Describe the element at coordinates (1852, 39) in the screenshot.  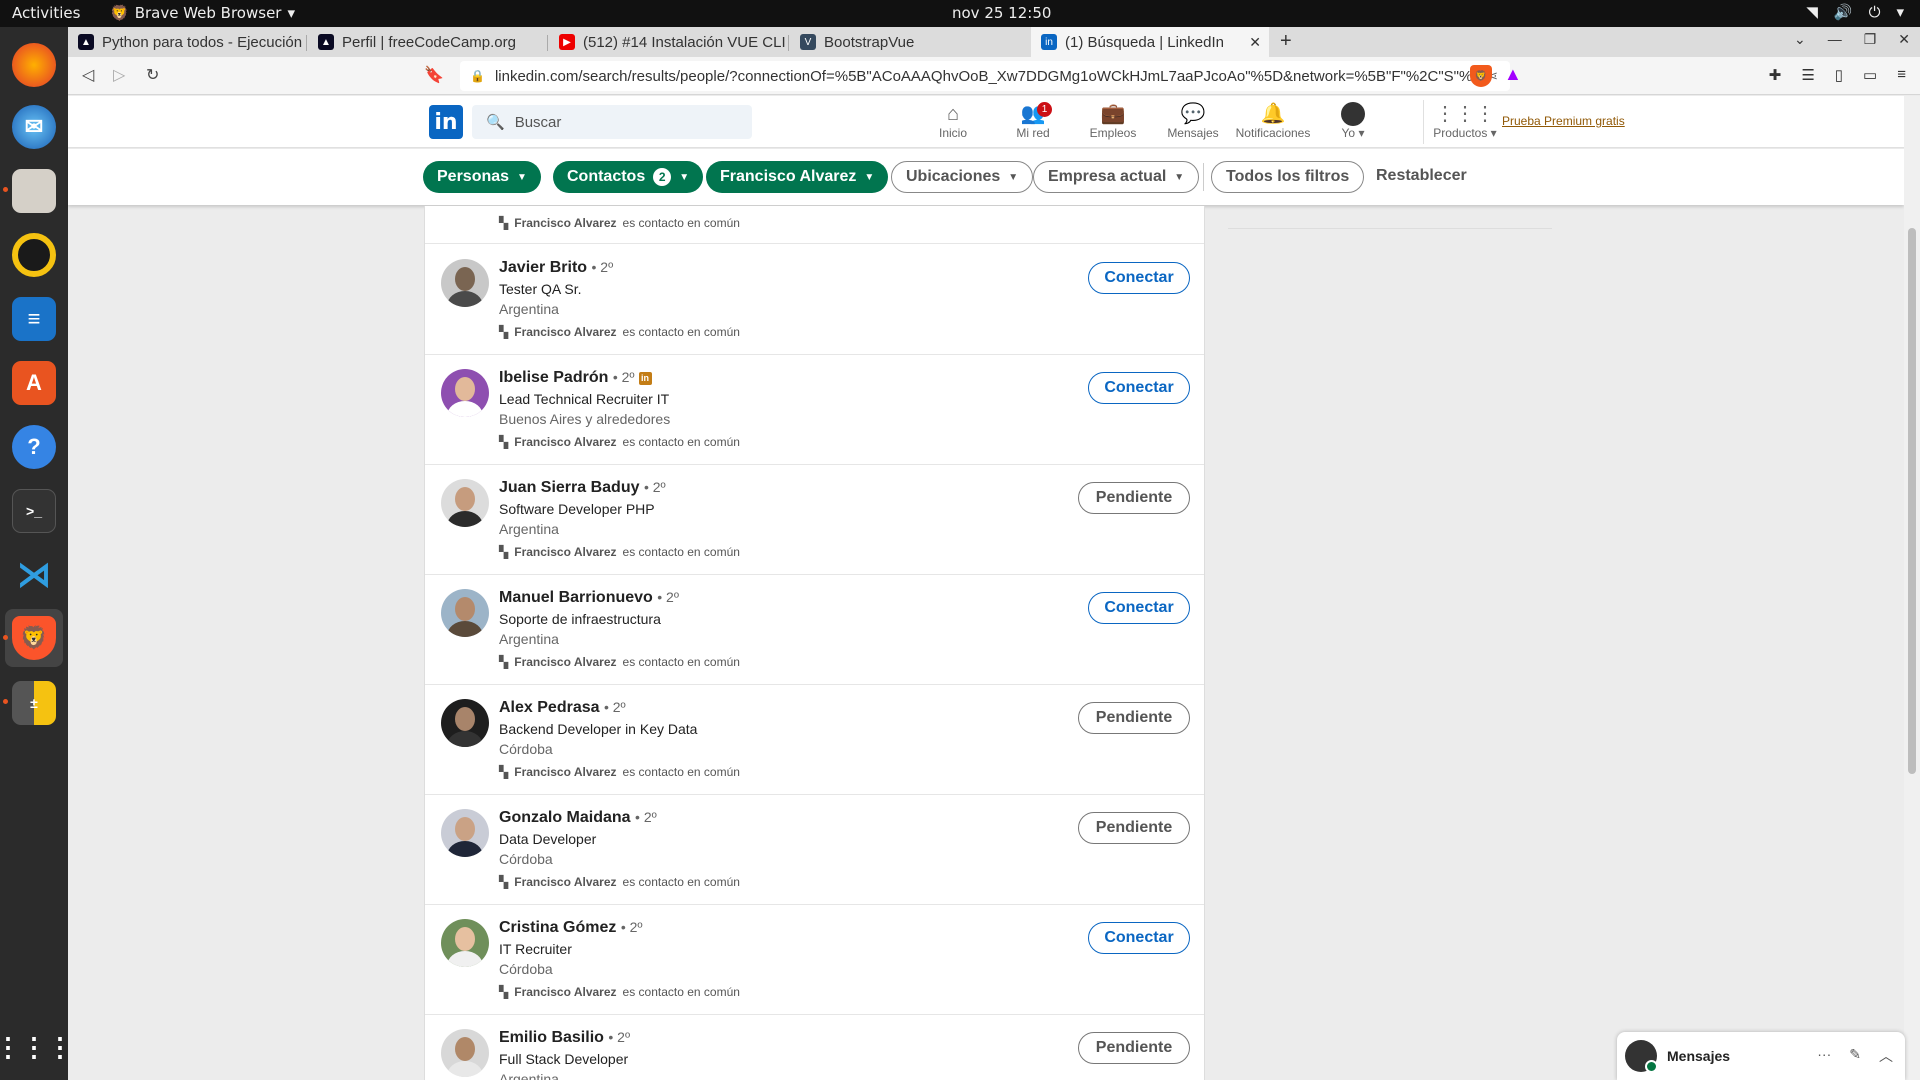
I see `window-controls: ⌄ — ❐ ✕` at that location.